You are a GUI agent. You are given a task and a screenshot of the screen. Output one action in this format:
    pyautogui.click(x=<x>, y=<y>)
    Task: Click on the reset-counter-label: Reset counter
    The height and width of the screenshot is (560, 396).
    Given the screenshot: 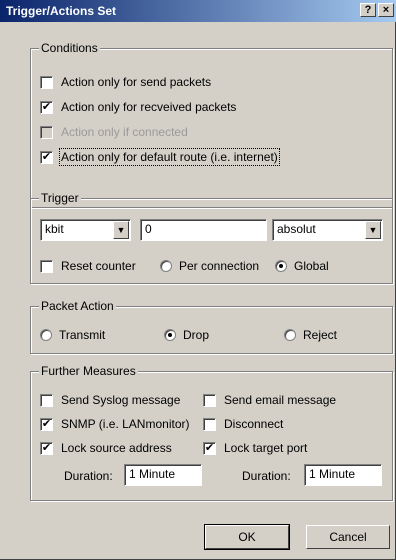 What is the action you would take?
    pyautogui.click(x=98, y=266)
    